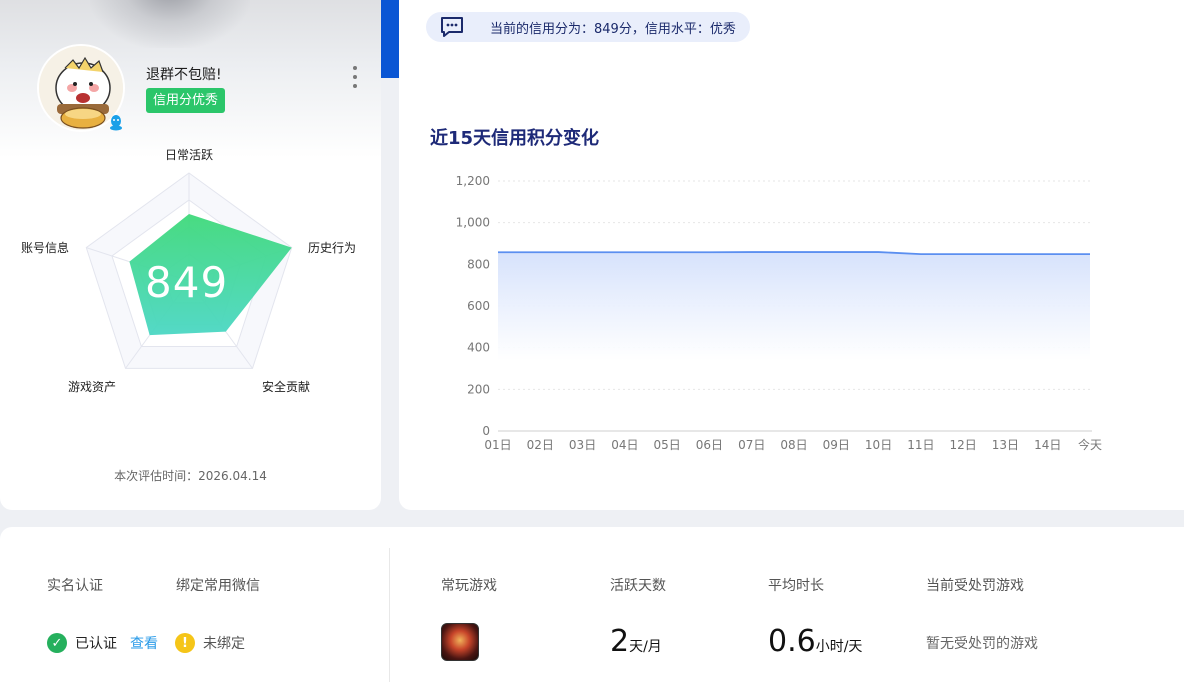  Describe the element at coordinates (540, 445) in the screenshot. I see `x-tick-label: 02日` at that location.